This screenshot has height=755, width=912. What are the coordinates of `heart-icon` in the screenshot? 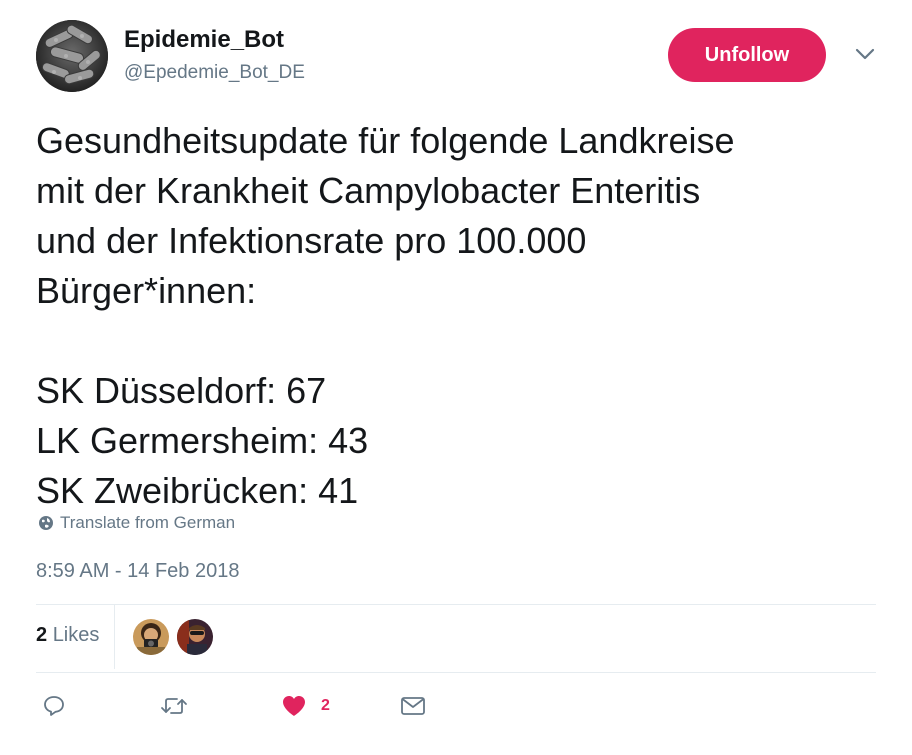 It's located at (294, 706).